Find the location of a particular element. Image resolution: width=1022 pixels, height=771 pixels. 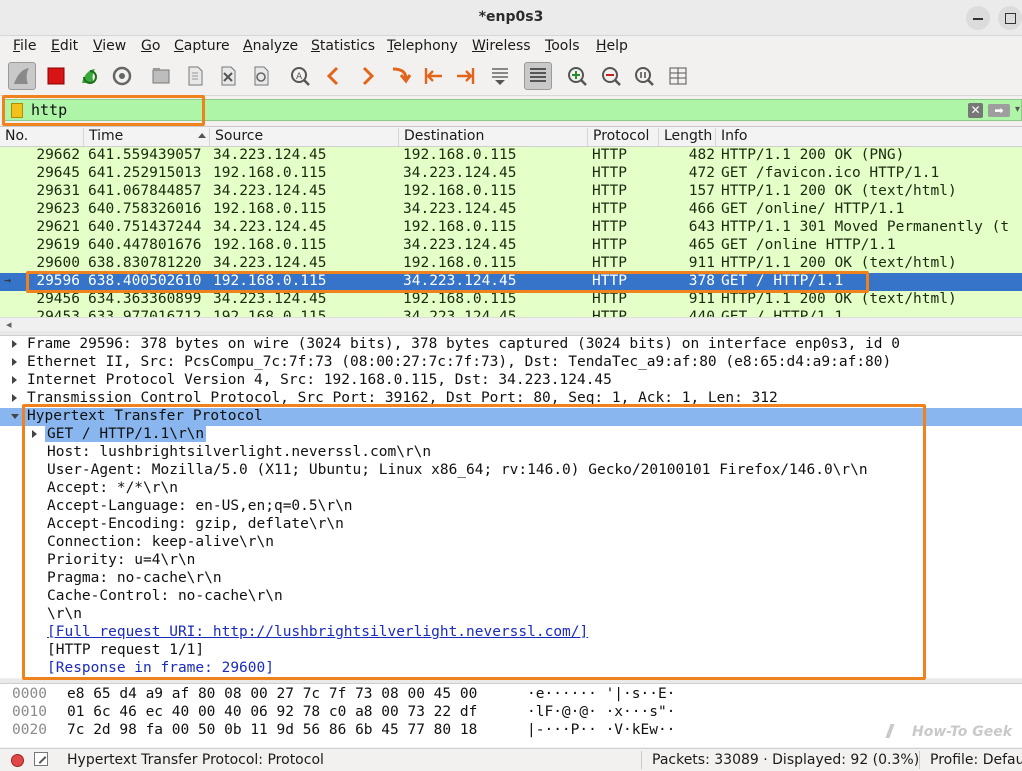

colorize-icon is located at coordinates (538, 76).